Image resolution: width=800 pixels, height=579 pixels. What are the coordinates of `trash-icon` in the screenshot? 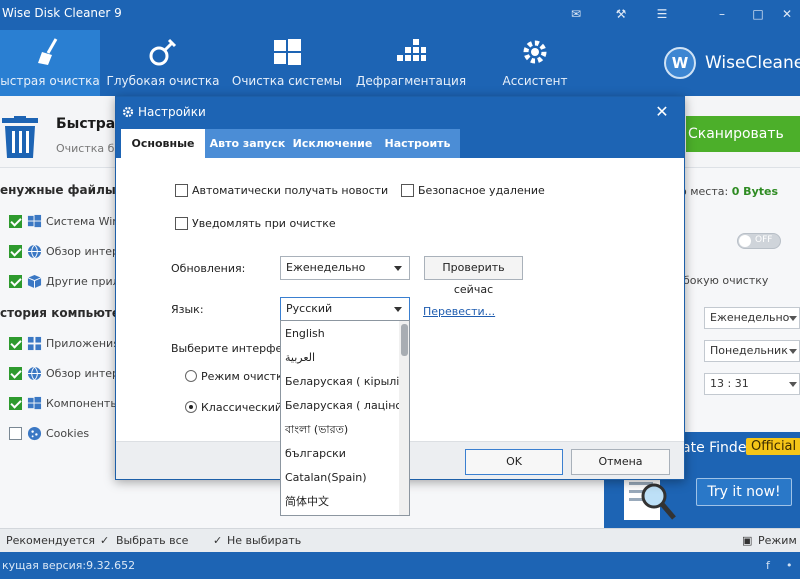 It's located at (20, 137).